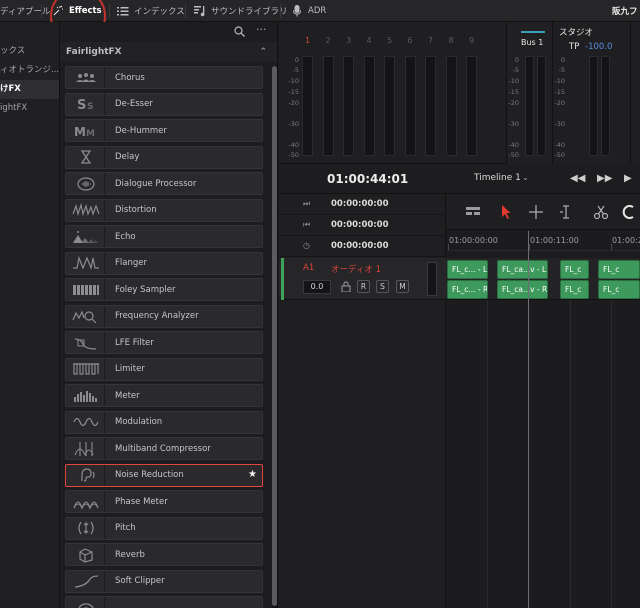  I want to click on fx-item-limiter: Limiter, so click(164, 369).